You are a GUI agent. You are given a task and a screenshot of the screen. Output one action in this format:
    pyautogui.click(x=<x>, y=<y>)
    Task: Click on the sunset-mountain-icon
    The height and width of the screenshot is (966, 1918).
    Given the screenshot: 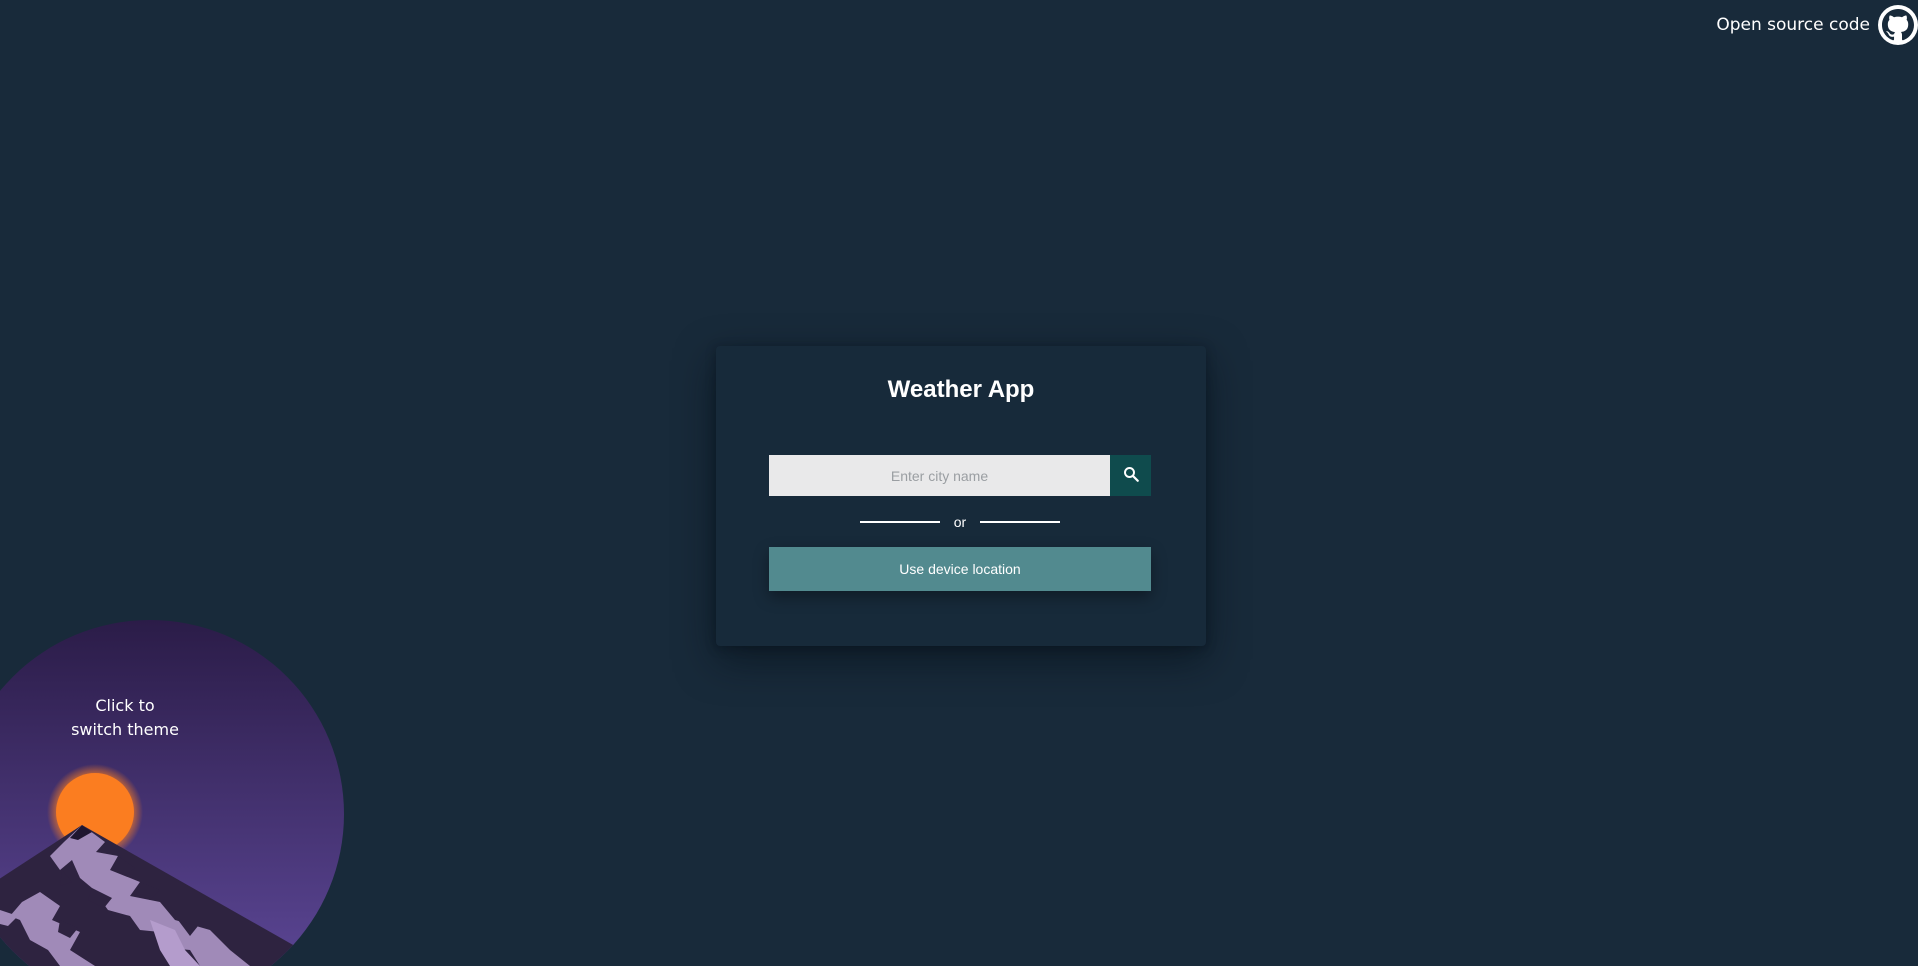 What is the action you would take?
    pyautogui.click(x=172, y=793)
    